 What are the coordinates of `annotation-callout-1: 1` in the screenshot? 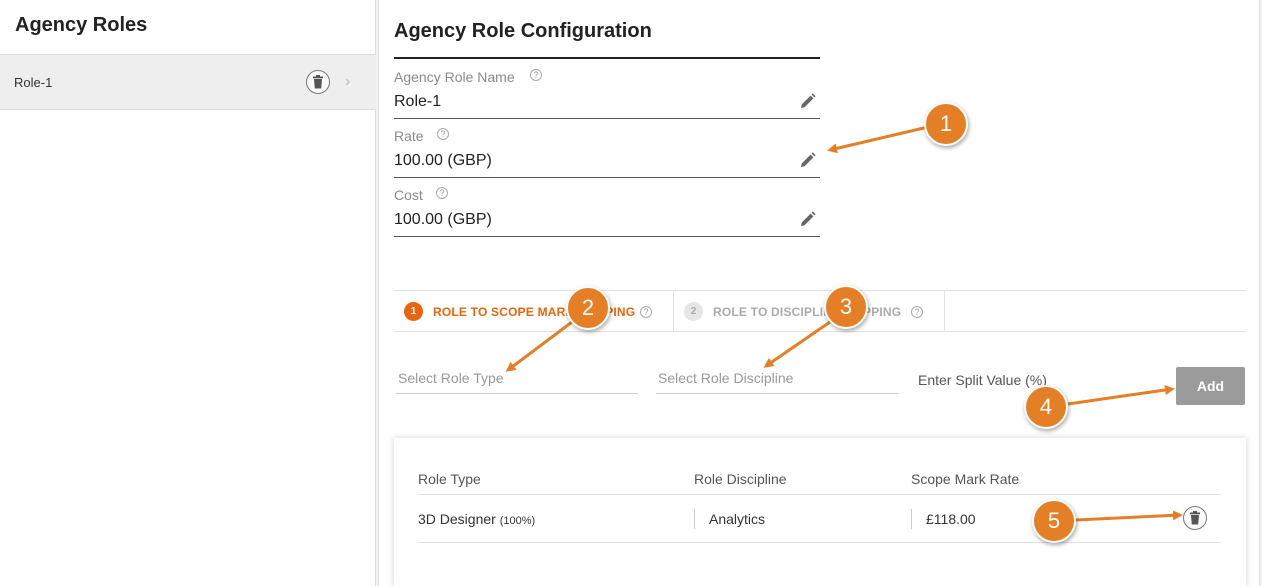 It's located at (946, 124).